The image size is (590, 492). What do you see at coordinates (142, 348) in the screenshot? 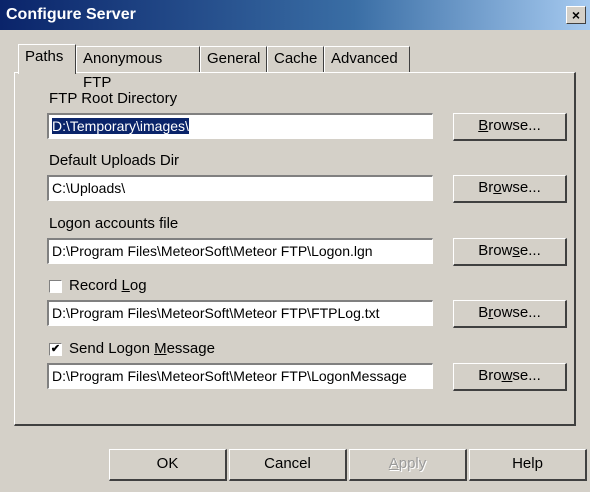
I see `logon-message-label: Send Logon Message` at bounding box center [142, 348].